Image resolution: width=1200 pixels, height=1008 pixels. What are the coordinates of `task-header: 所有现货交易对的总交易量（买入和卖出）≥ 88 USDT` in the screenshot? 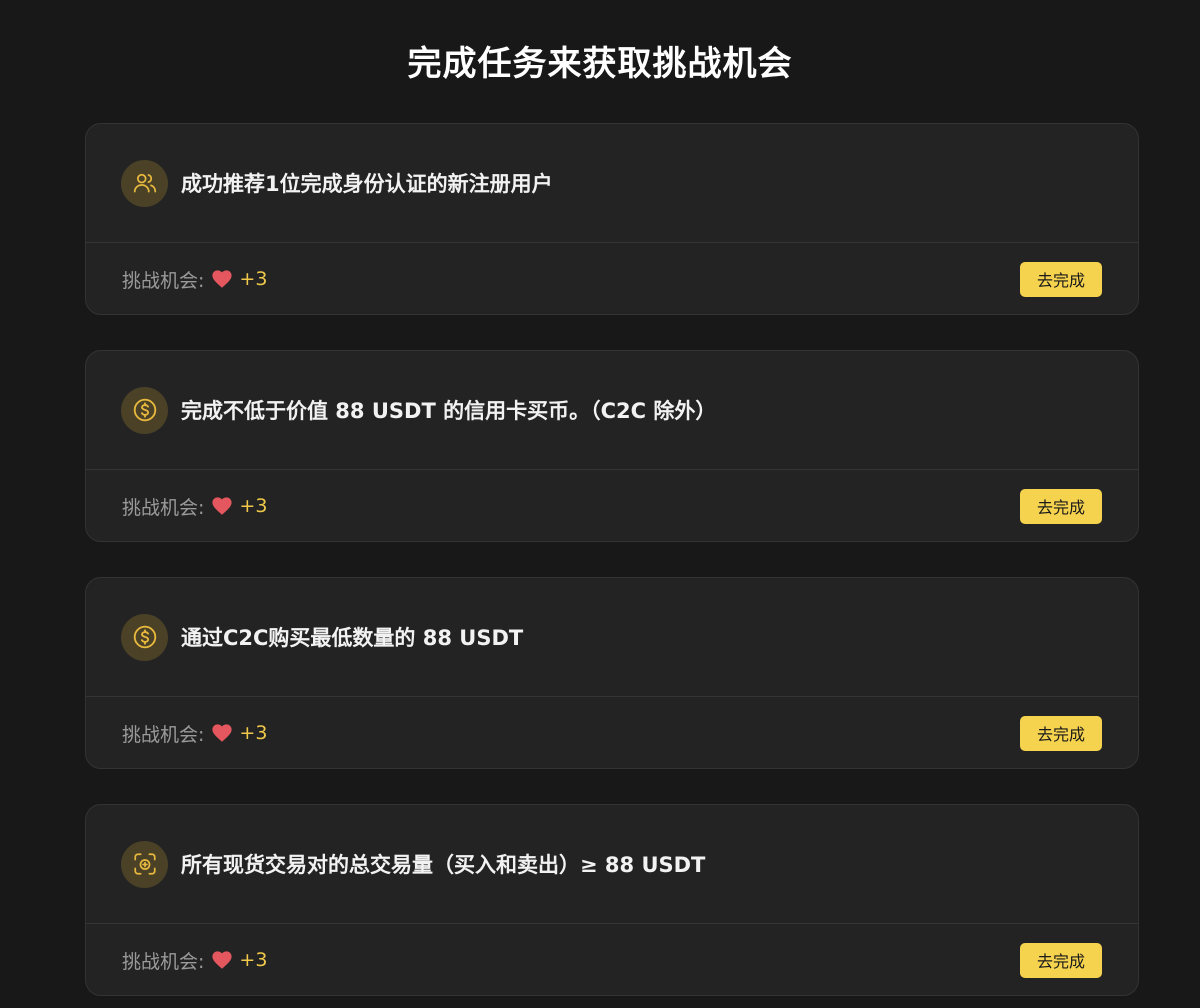 It's located at (612, 864).